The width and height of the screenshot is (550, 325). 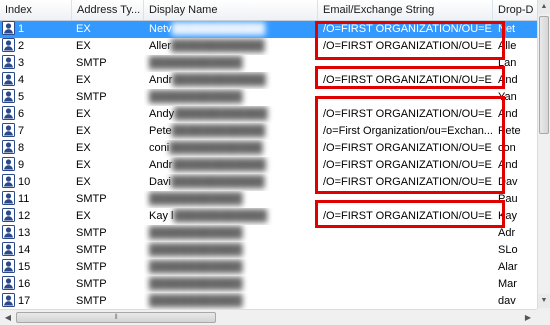 I want to click on index-cell: 9, so click(x=36, y=165).